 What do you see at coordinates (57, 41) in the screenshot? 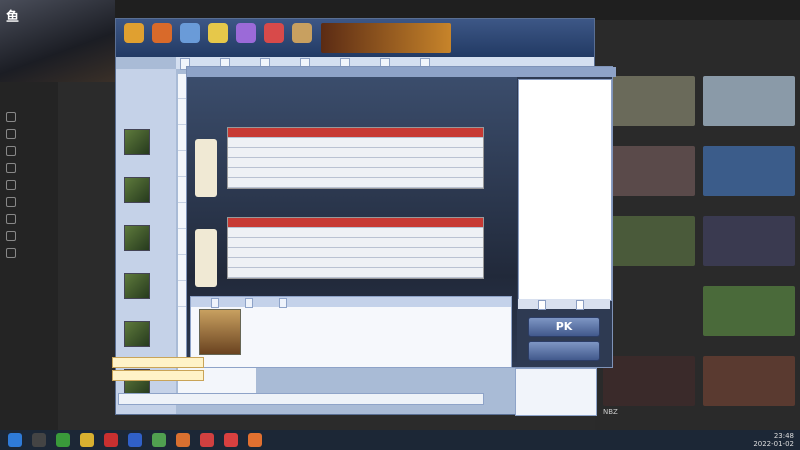
I see `streamer-webcam: 鱼` at bounding box center [57, 41].